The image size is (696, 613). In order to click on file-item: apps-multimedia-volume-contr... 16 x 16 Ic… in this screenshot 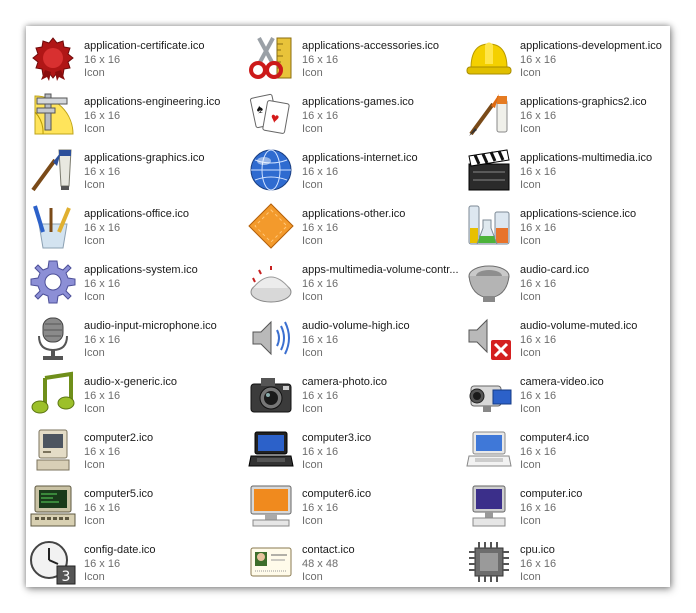, I will do `click(353, 282)`.